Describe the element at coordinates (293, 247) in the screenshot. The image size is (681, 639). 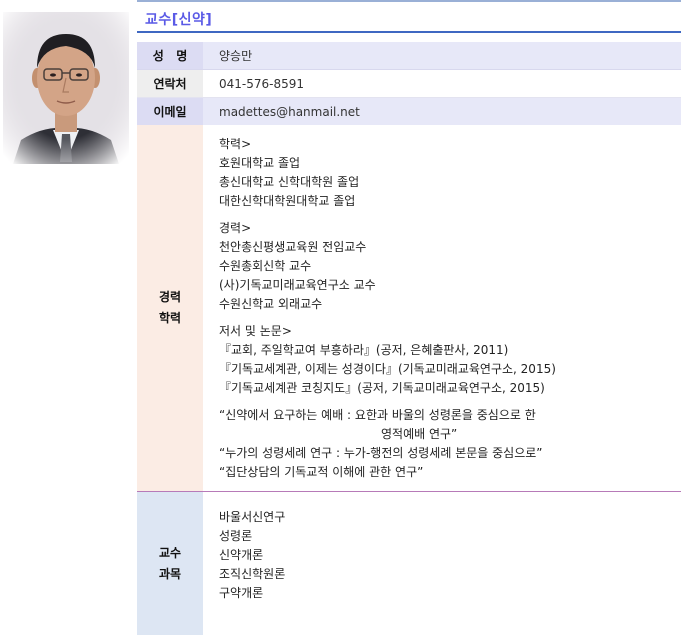
I see `experience-item: 천안총신평생교육원 전임교수` at that location.